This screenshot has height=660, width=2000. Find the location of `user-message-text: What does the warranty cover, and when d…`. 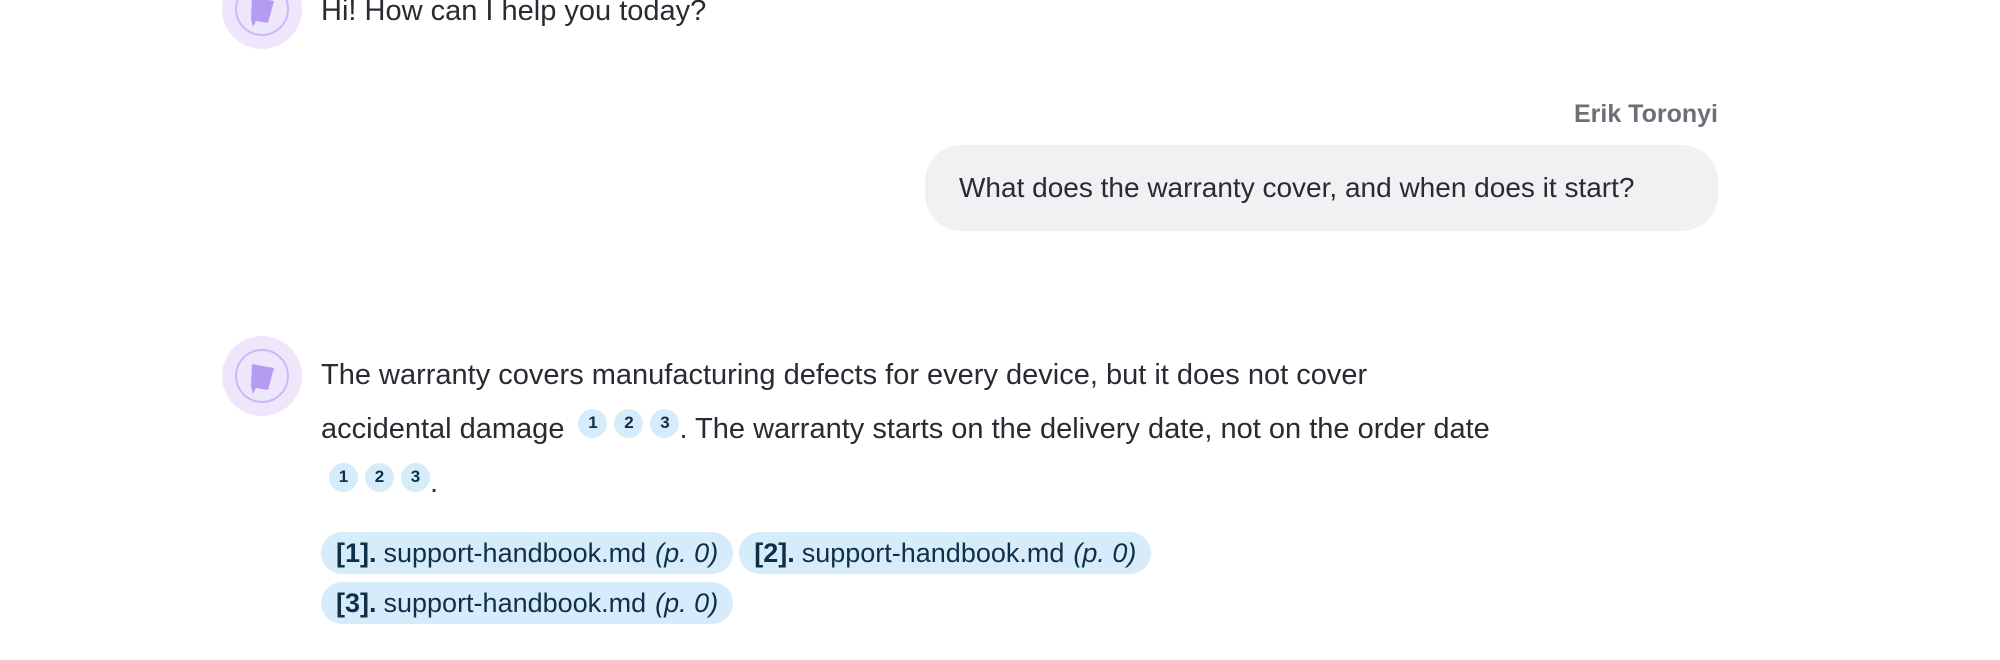

user-message-text: What does the warranty cover, and when d… is located at coordinates (1297, 187).